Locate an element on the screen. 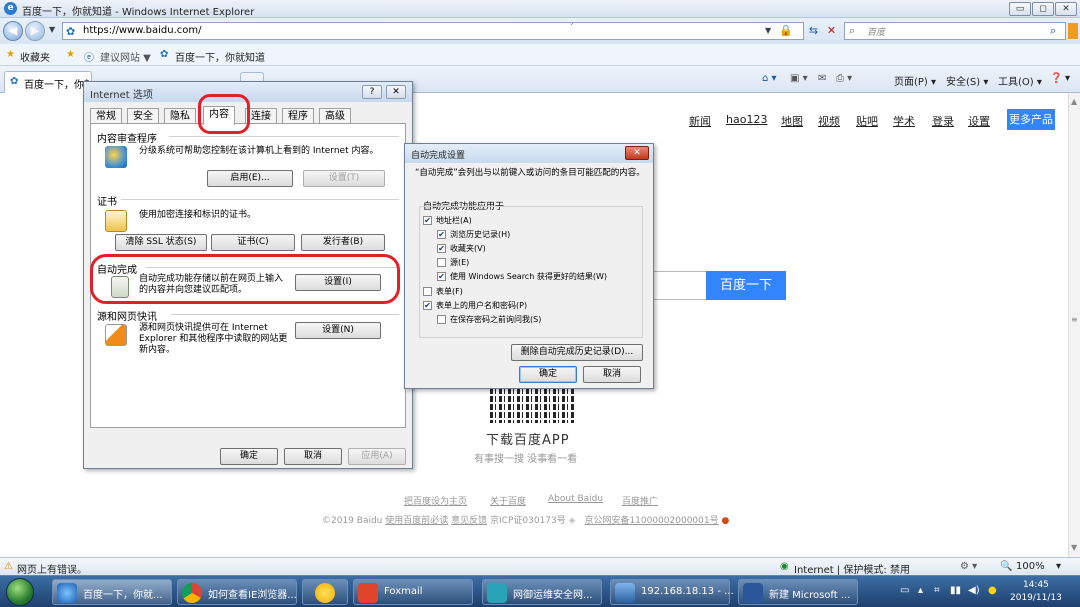  footer-about-baidu-en: About Baidu is located at coordinates (575, 499).